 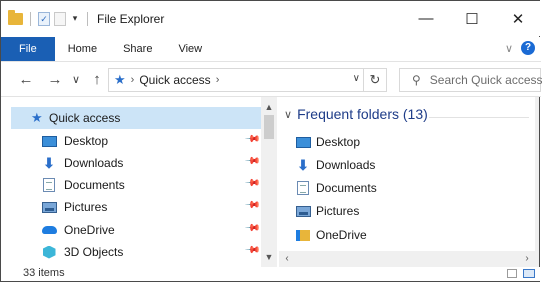 I want to click on frequent-folders-header: ∨ Frequent folders (13), so click(x=356, y=114).